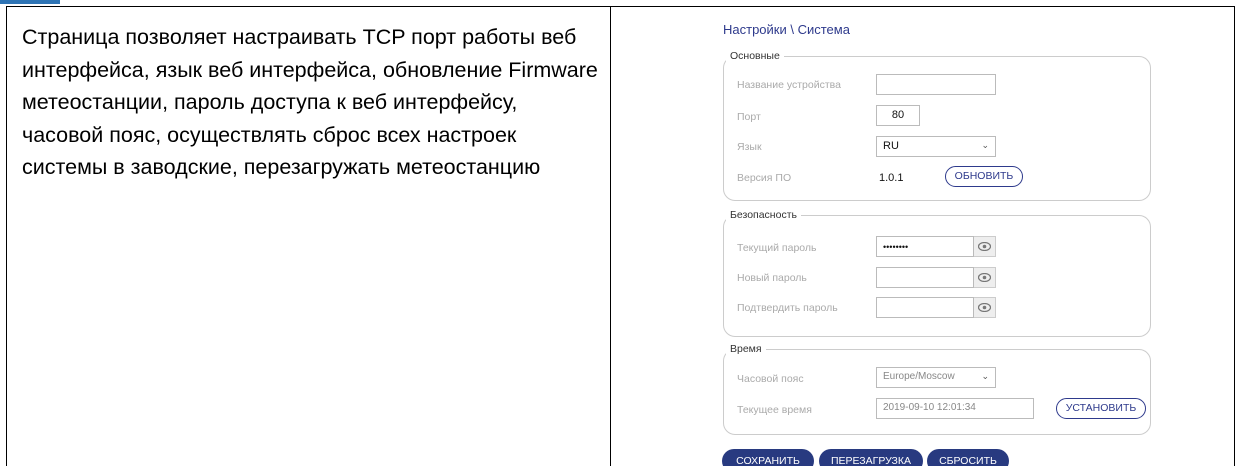 The image size is (1241, 466). What do you see at coordinates (610, 236) in the screenshot?
I see `table-column-divider` at bounding box center [610, 236].